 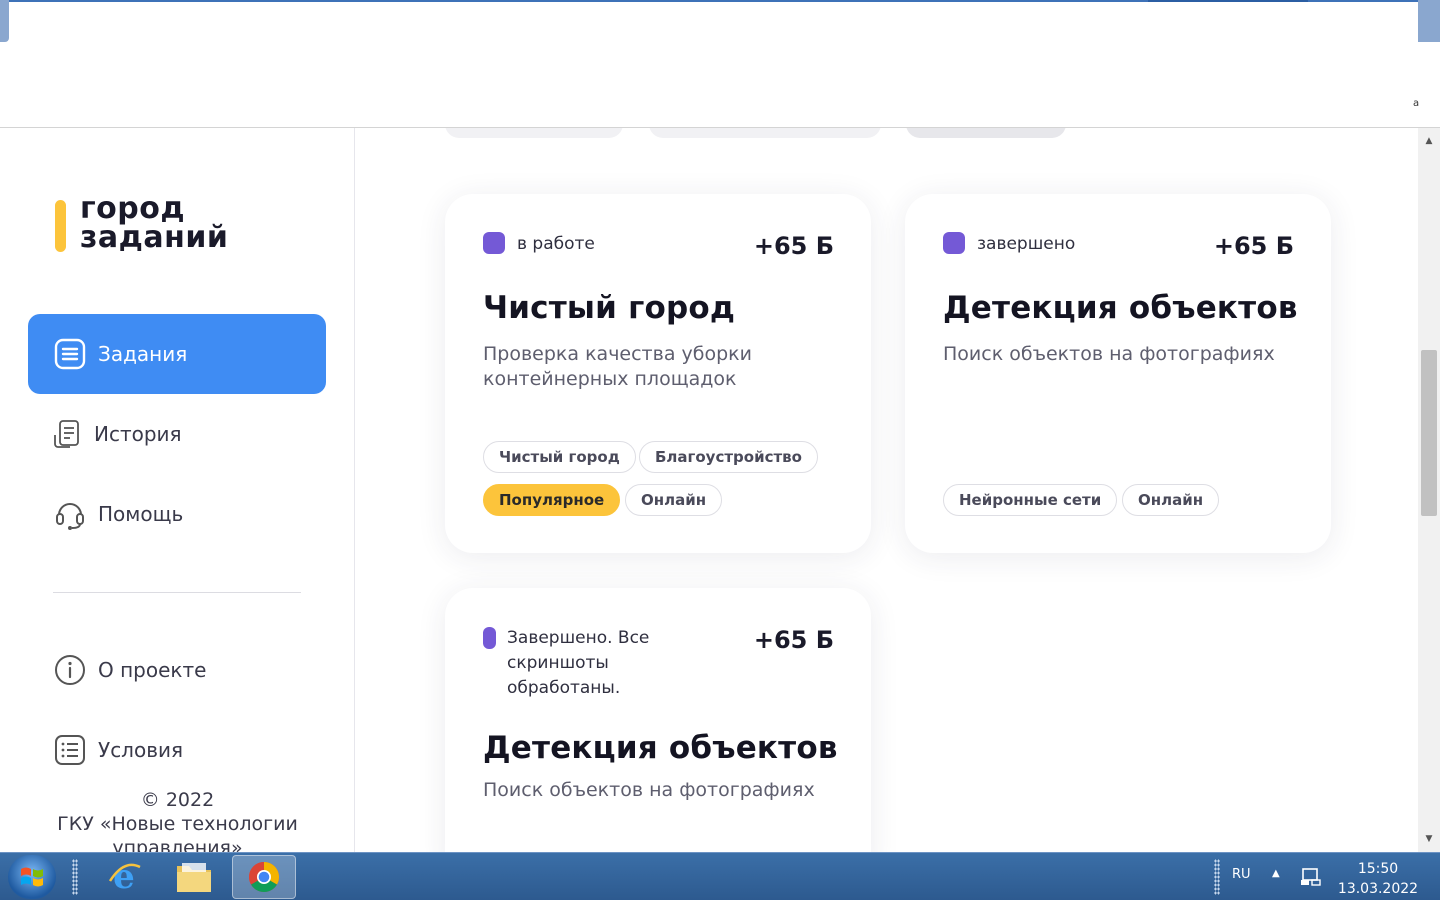 I want to click on sidebar-footer: © 2022 ГКУ «Новые технологии управления», so click(x=177, y=820).